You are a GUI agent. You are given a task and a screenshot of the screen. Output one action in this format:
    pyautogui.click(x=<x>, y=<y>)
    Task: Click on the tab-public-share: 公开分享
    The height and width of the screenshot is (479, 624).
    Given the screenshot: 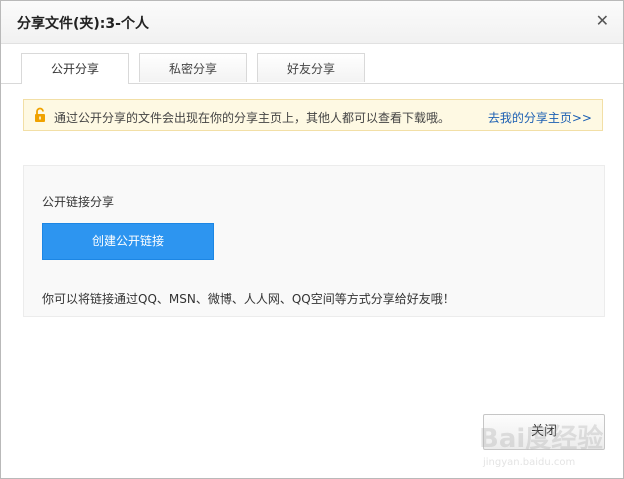 What is the action you would take?
    pyautogui.click(x=75, y=68)
    